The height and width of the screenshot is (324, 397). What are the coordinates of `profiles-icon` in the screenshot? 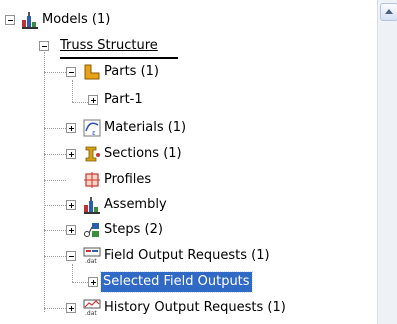 It's located at (92, 180).